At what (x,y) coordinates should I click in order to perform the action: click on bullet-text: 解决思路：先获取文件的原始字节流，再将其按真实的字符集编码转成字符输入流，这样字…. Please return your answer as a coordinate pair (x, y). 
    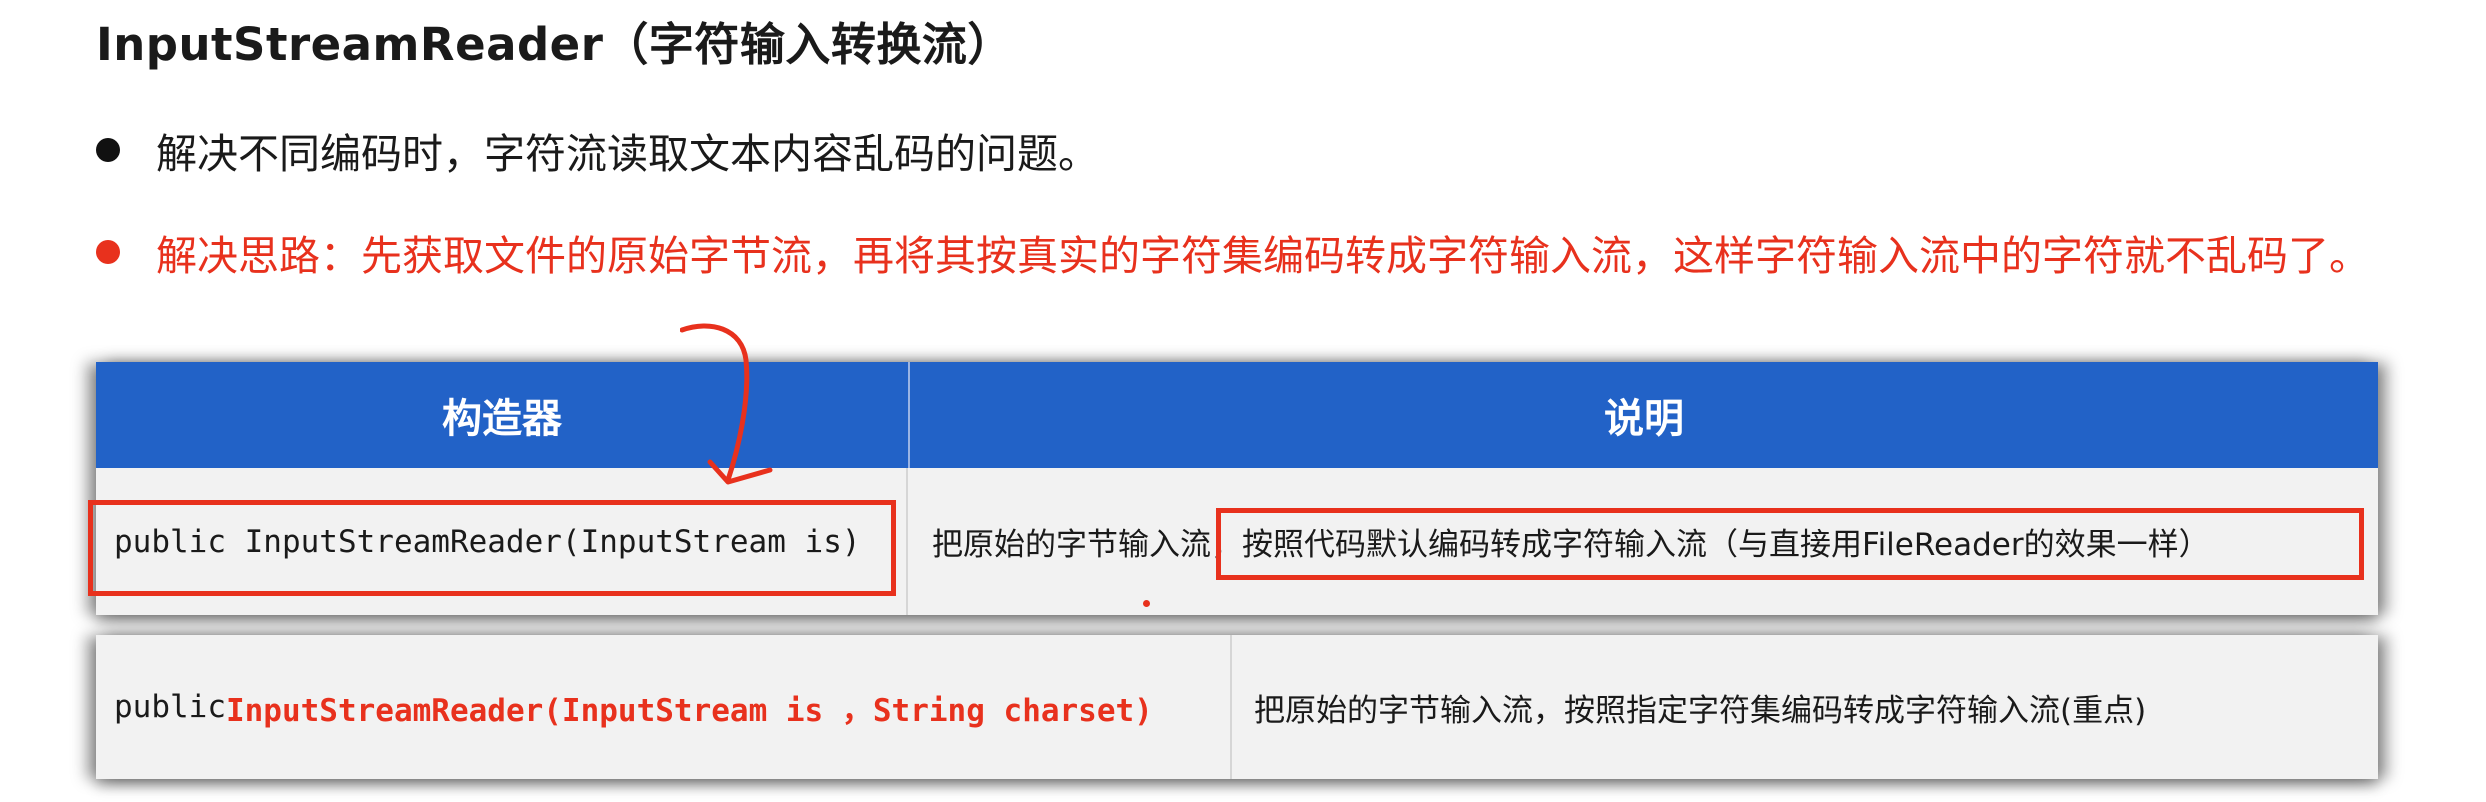
    Looking at the image, I should click on (1263, 256).